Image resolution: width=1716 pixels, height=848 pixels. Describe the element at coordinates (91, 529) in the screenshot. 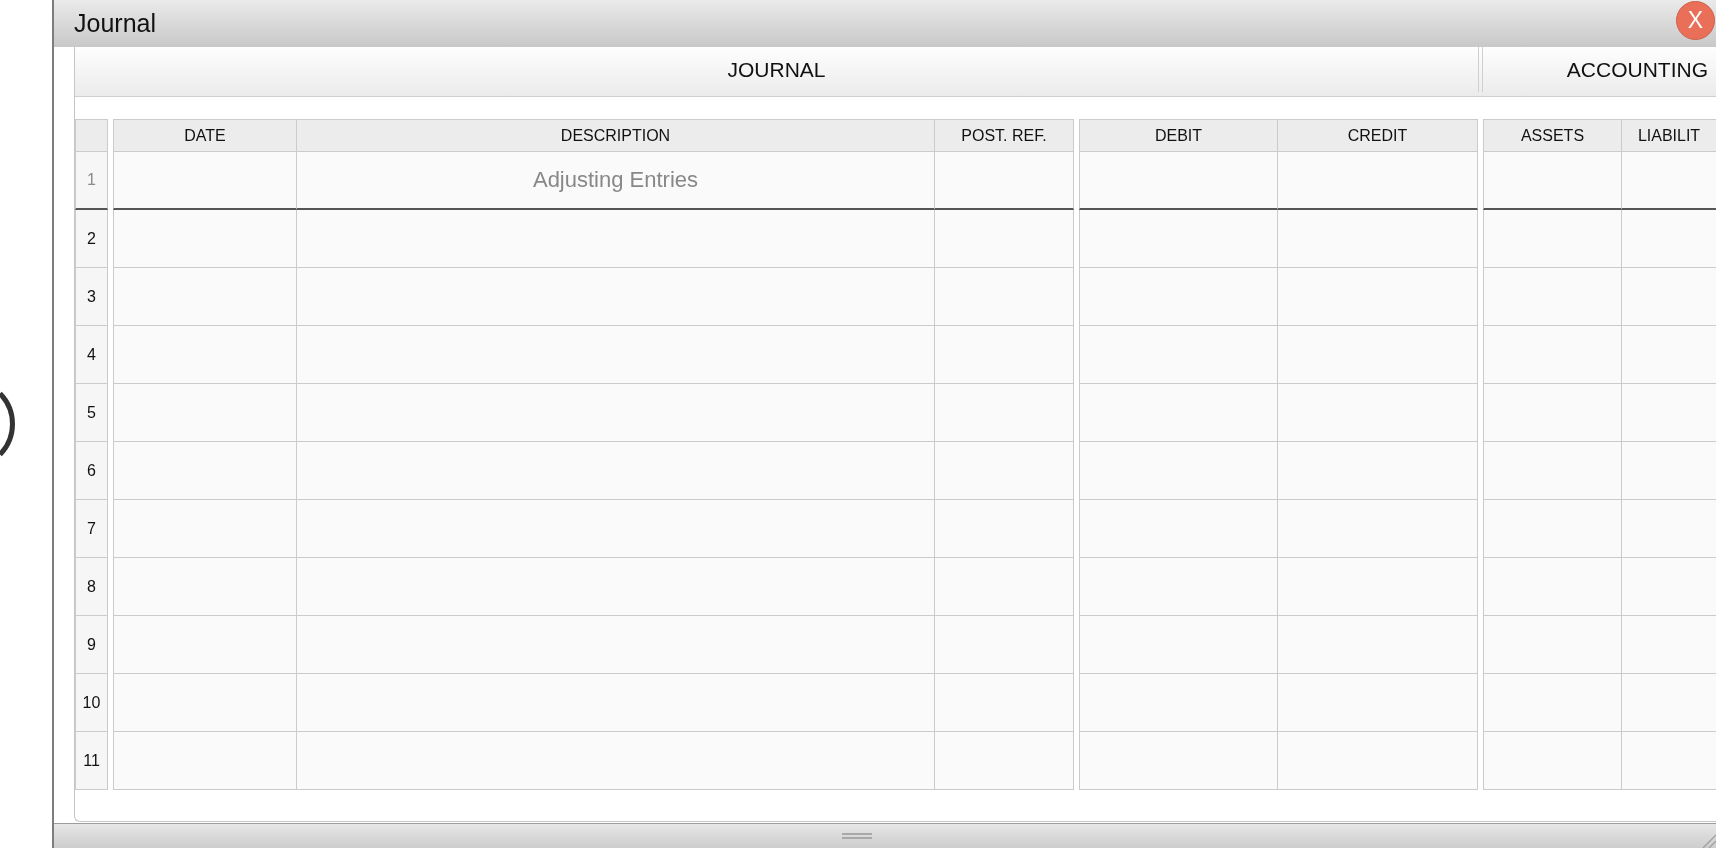

I see `row-number: 7` at that location.